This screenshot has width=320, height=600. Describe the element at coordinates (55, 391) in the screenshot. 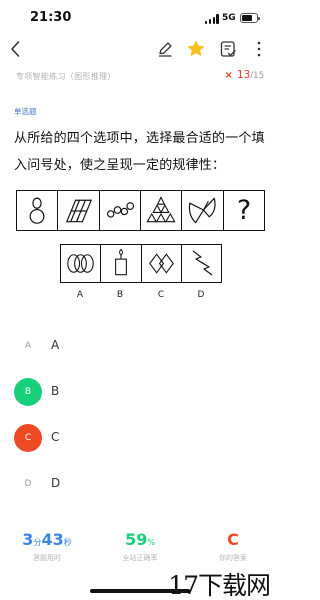

I see `choice-b-label: B` at that location.